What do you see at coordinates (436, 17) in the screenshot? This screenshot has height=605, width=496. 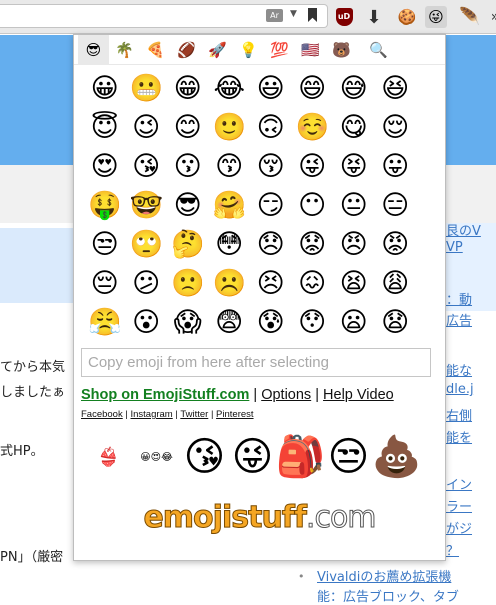 I see `emoji-extension-icon: 😜` at bounding box center [436, 17].